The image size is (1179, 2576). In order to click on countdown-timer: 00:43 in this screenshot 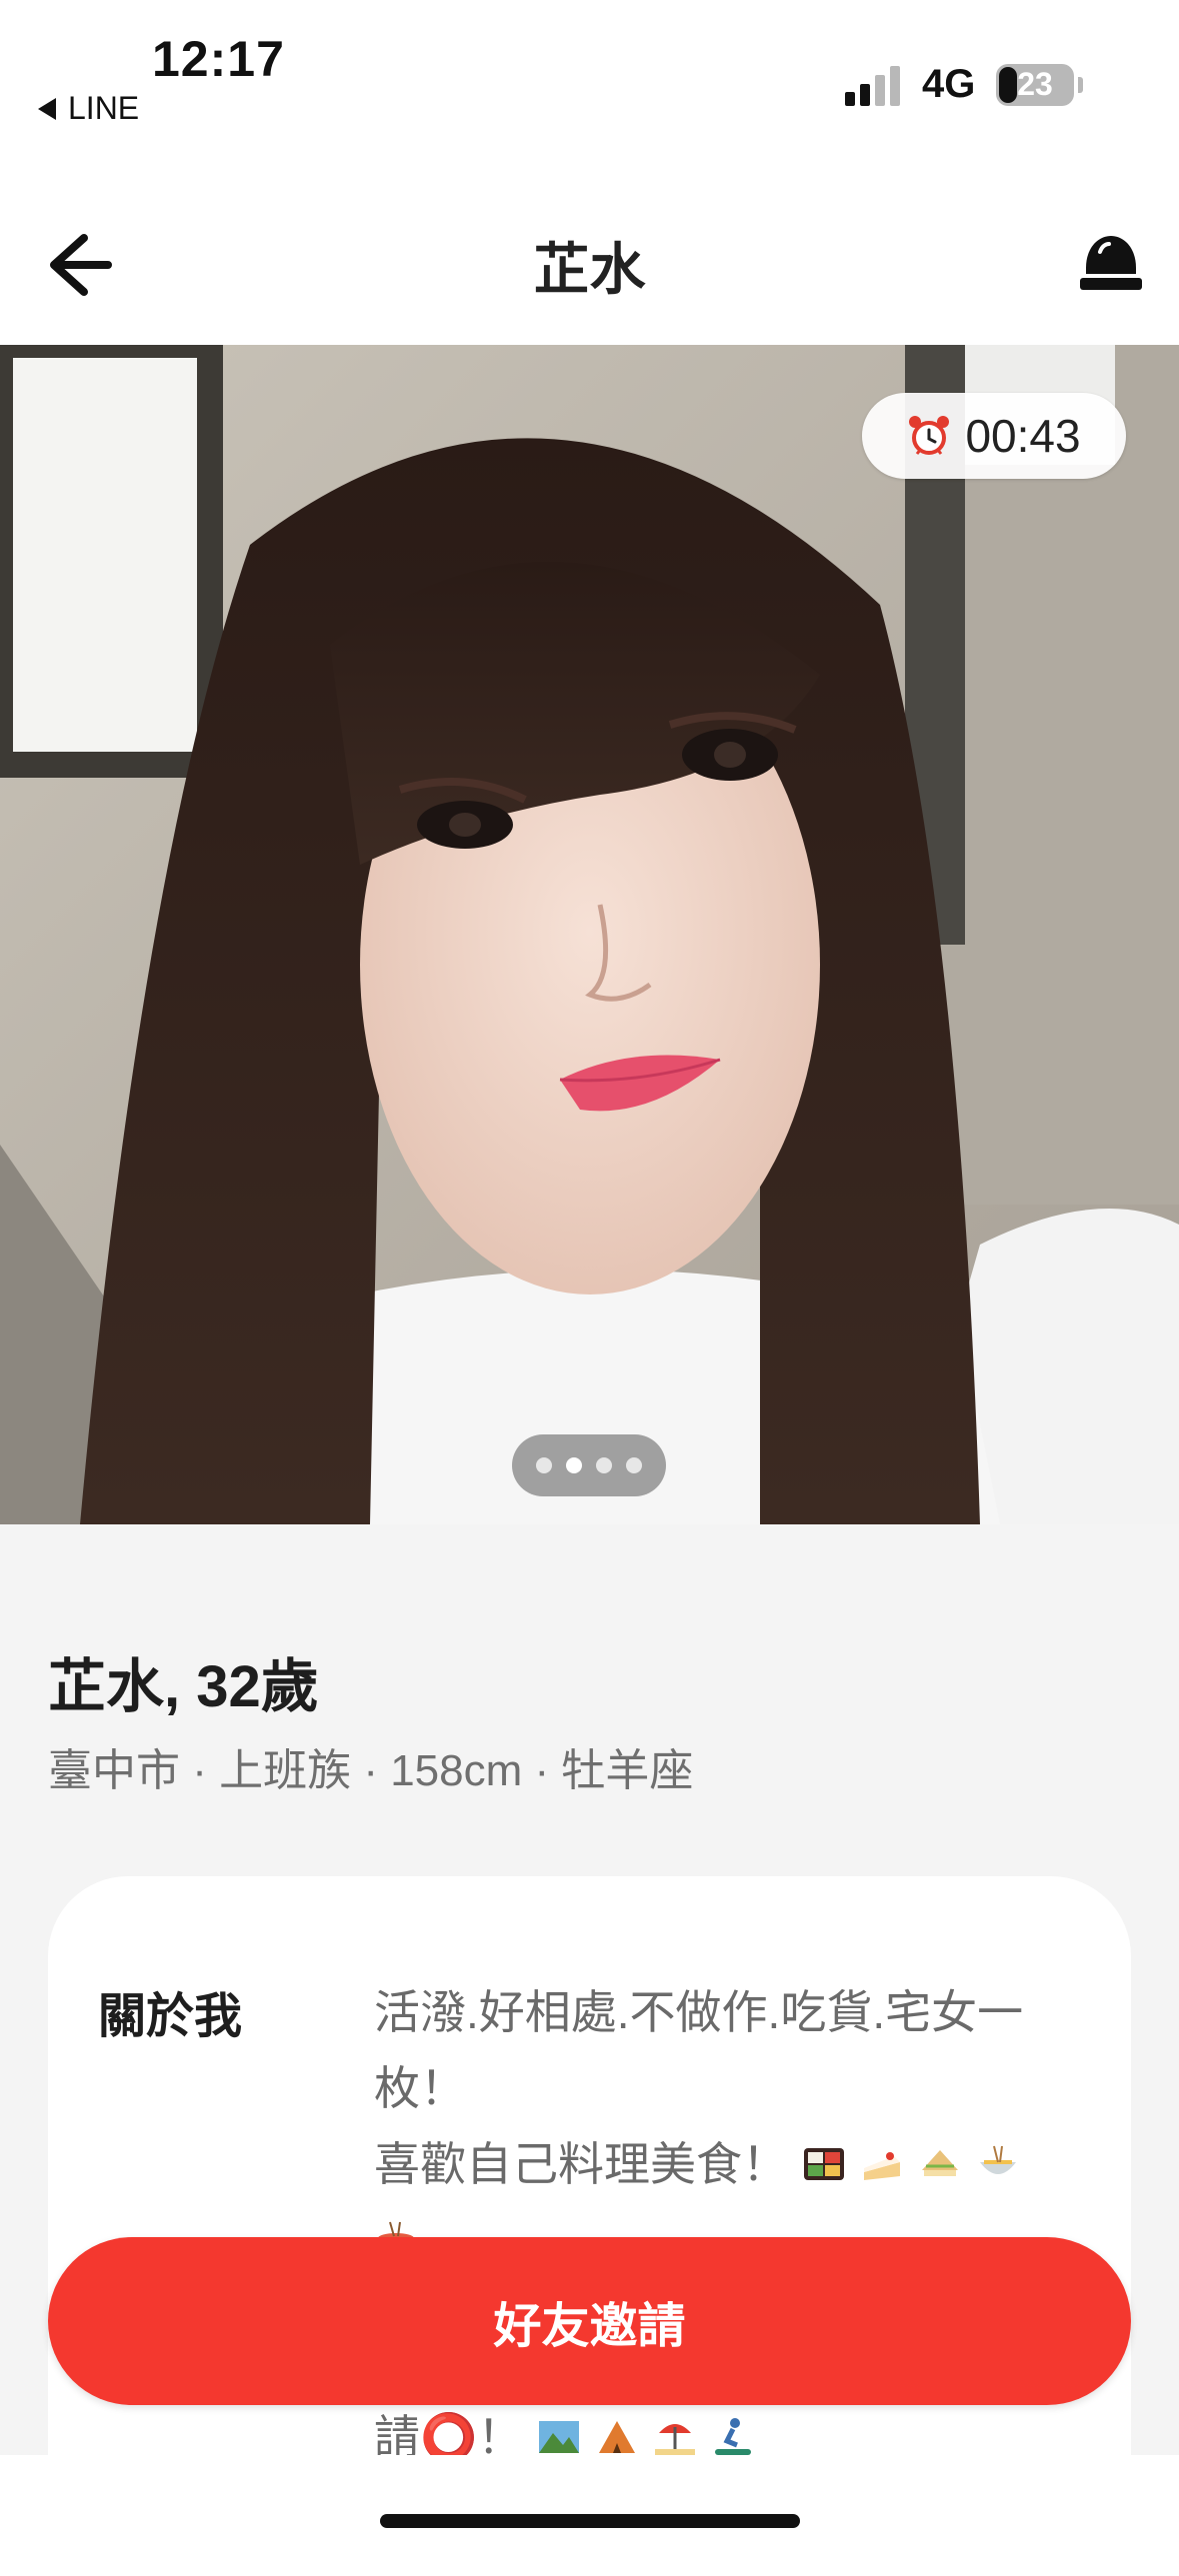, I will do `click(994, 436)`.